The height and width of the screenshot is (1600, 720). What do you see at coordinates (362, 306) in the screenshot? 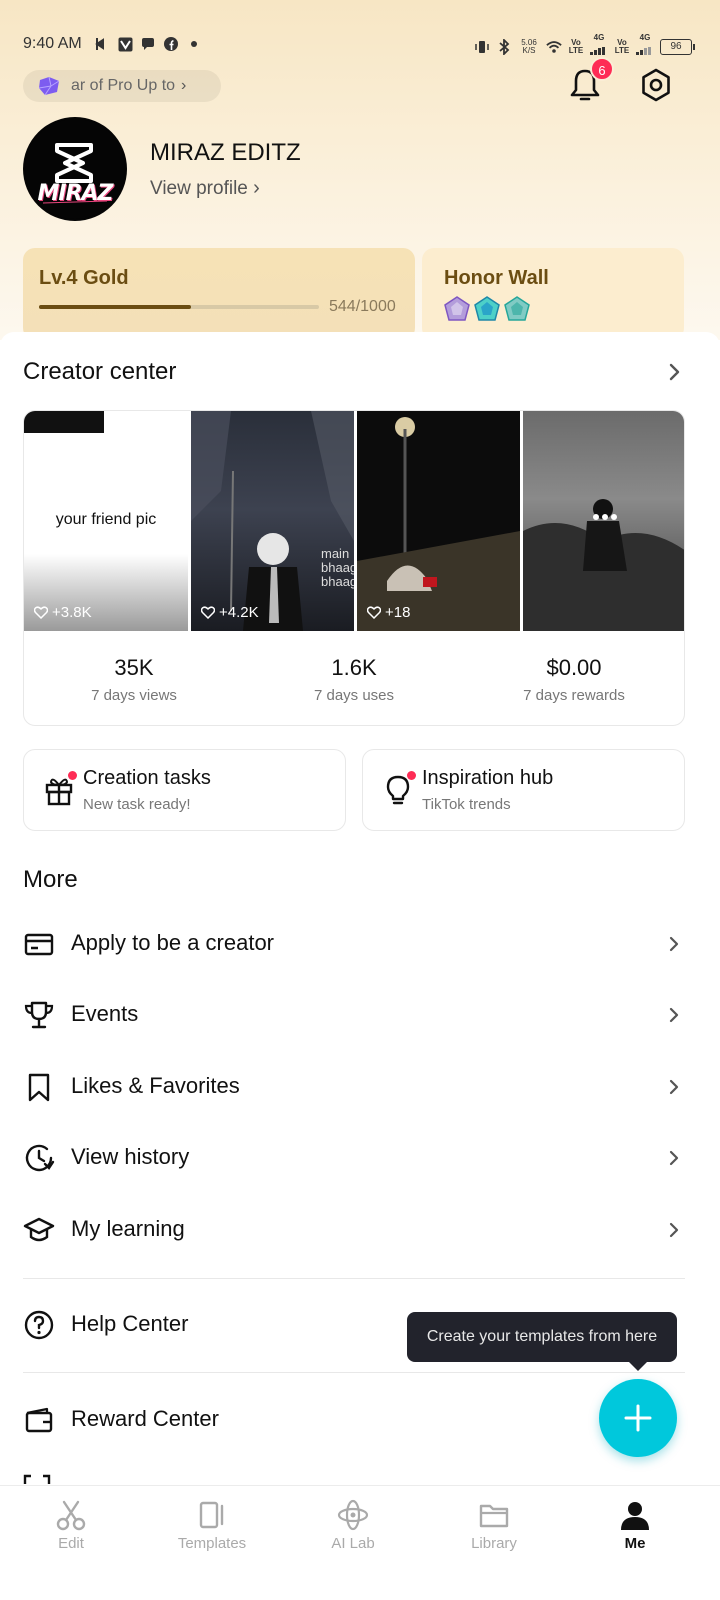
I see `level-progress-text: 544/1000` at bounding box center [362, 306].